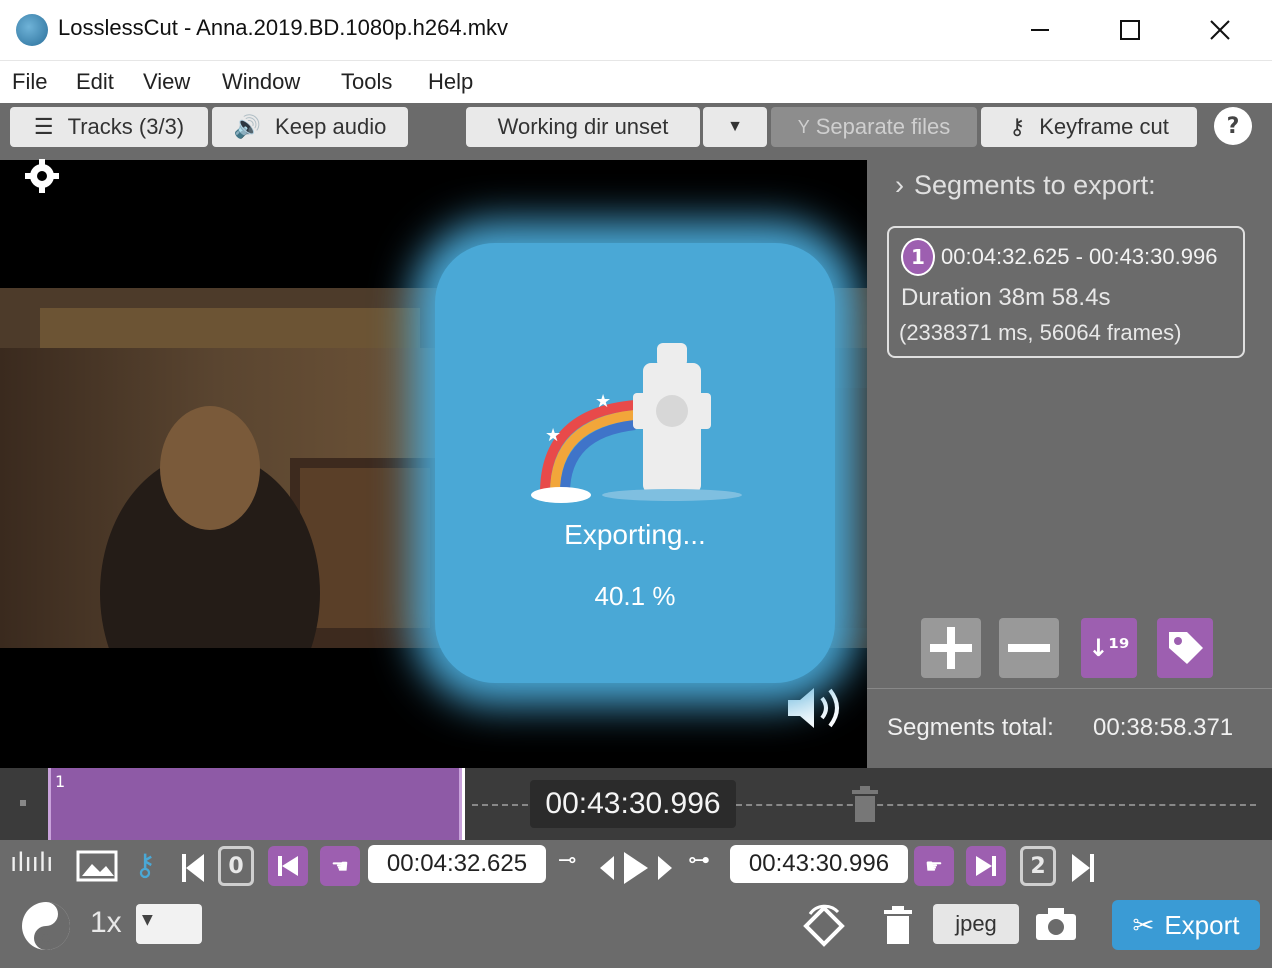 This screenshot has height=968, width=1272. I want to click on export-progress-text: 40.1 %, so click(635, 596).